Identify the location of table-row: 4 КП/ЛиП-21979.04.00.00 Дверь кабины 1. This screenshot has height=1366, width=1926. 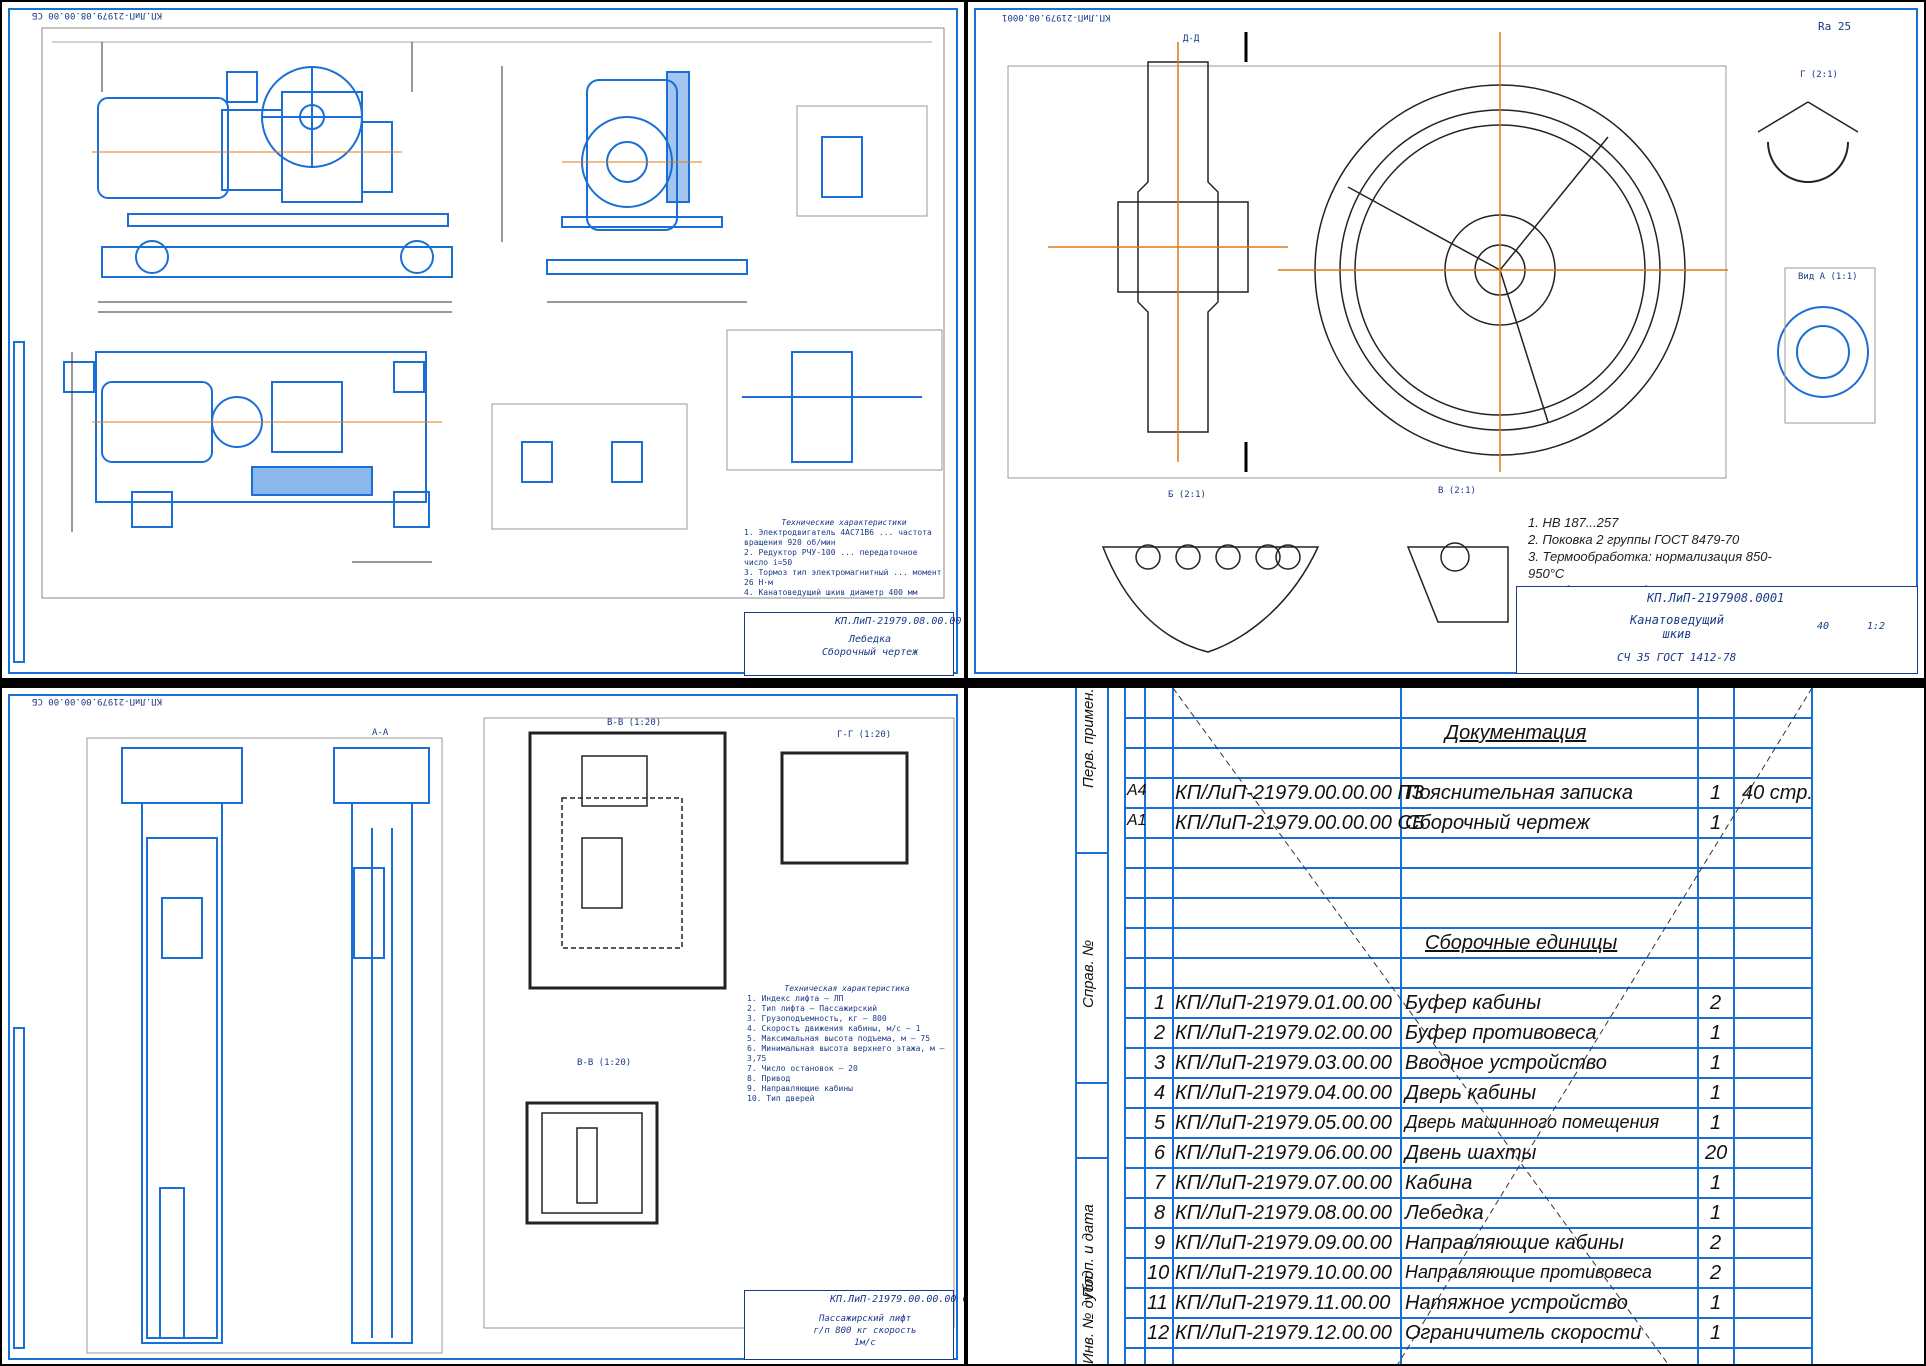
(1518, 1093).